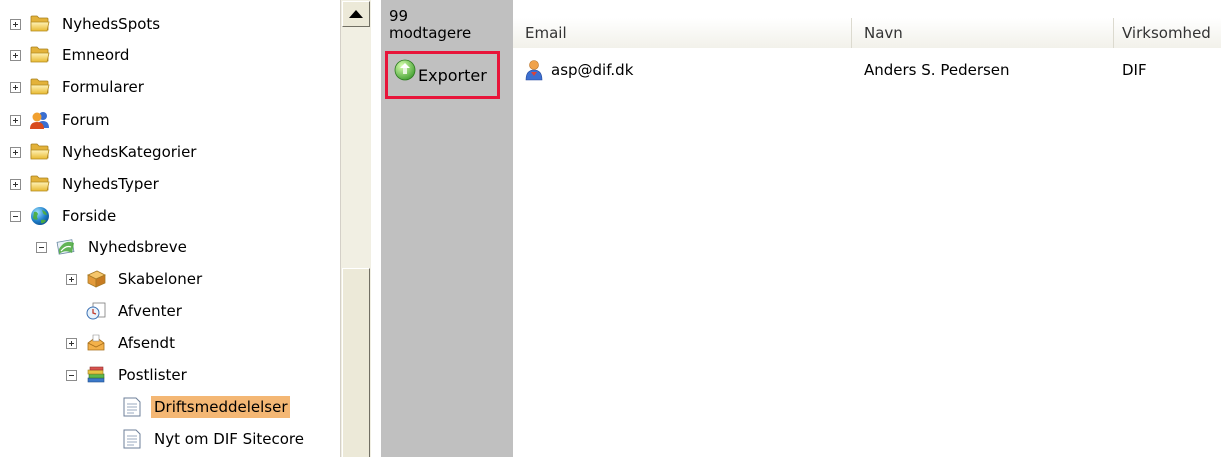 The width and height of the screenshot is (1221, 457). I want to click on tree-node-nyhedskategorier: NyhedsKategorier, so click(104, 152).